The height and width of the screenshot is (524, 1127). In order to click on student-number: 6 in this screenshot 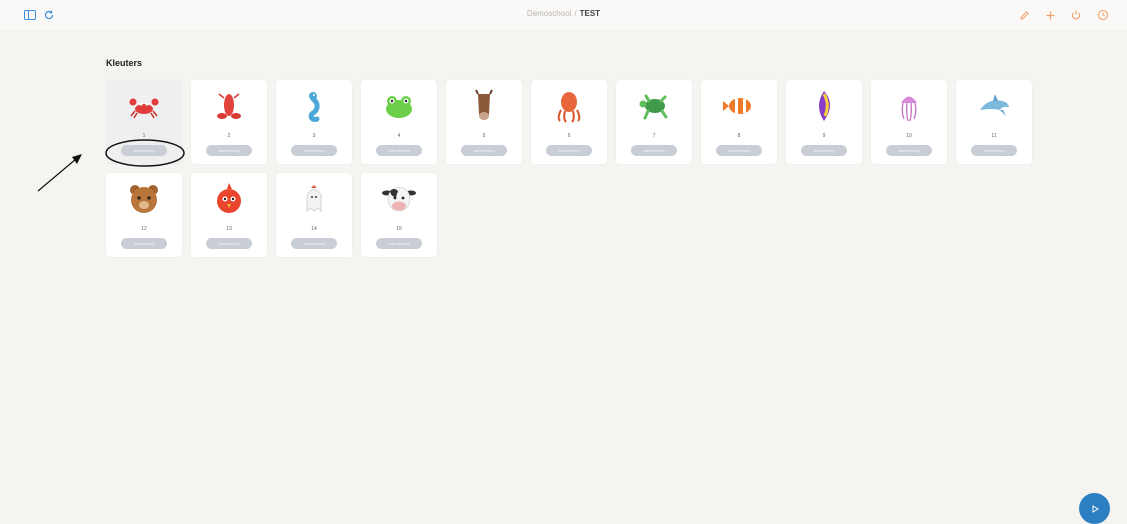, I will do `click(569, 136)`.